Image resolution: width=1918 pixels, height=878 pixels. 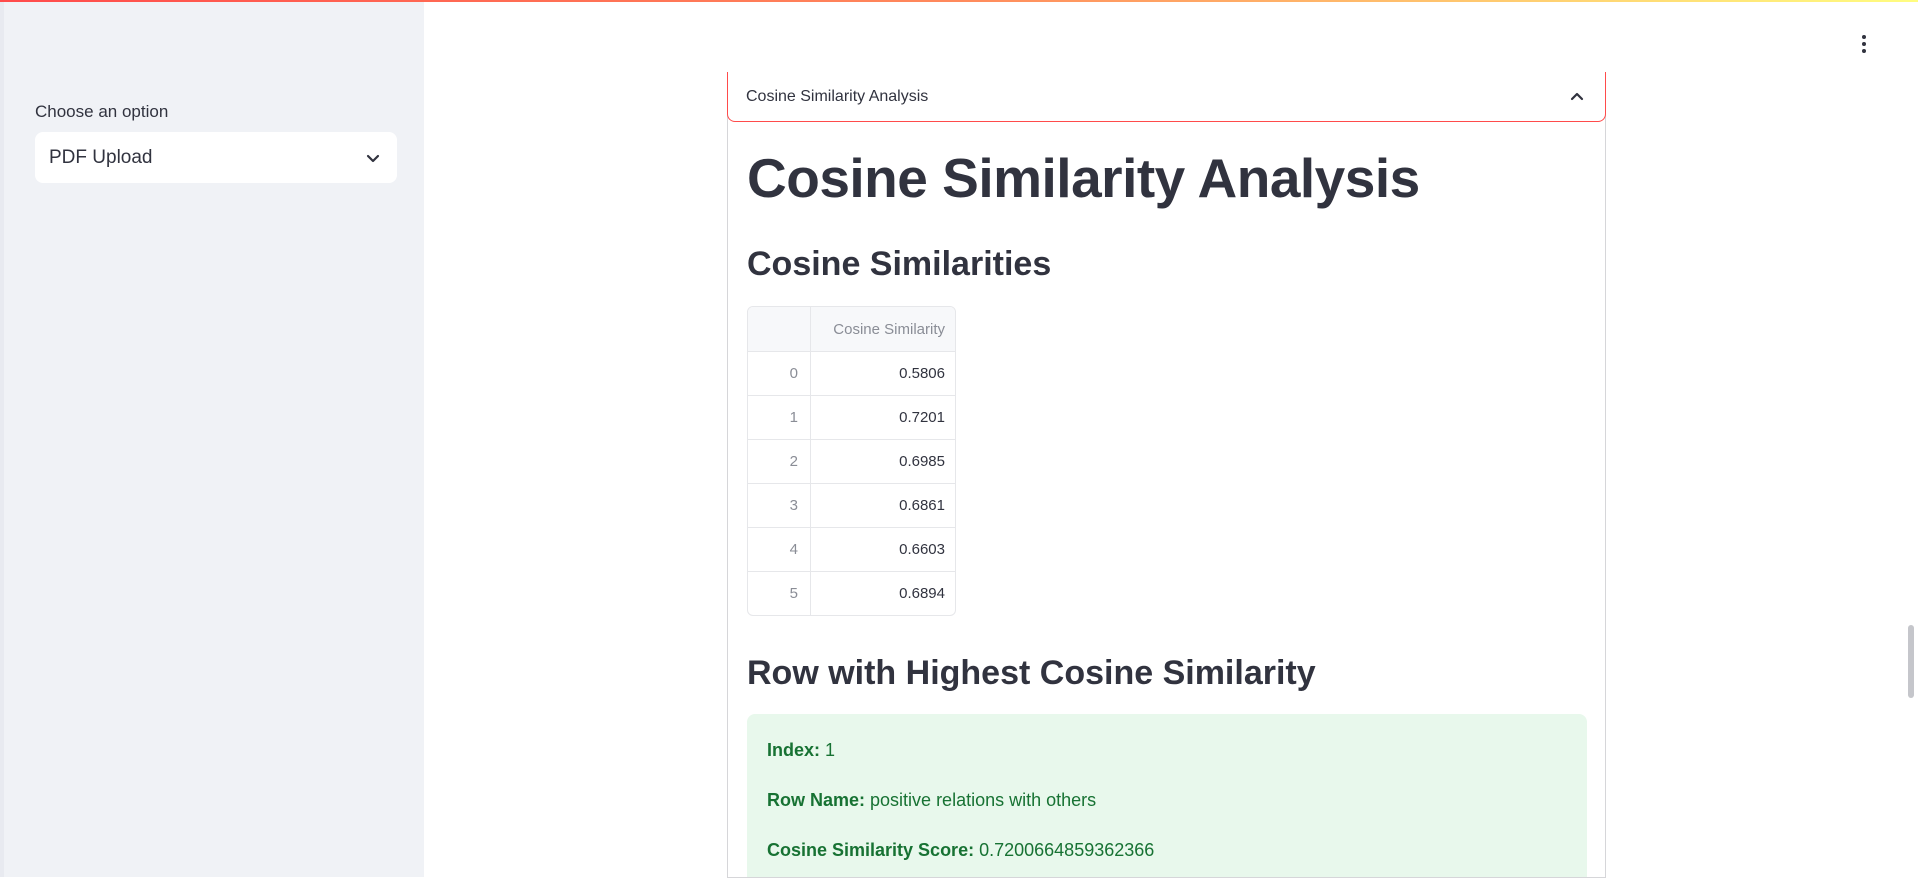 I want to click on best-score-label: Cosine Similarity Score:, so click(x=871, y=850).